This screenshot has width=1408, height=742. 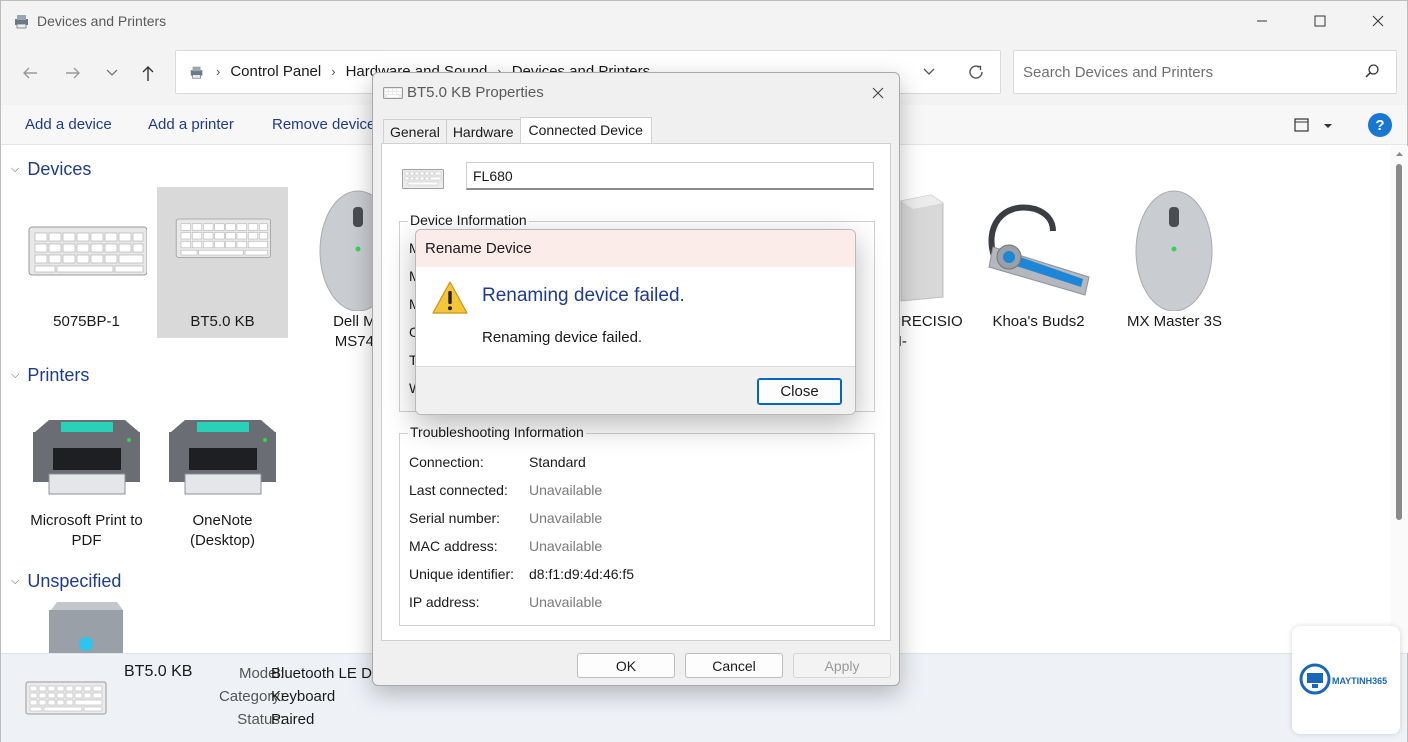 What do you see at coordinates (261, 673) in the screenshot?
I see `details-model-label: Model:` at bounding box center [261, 673].